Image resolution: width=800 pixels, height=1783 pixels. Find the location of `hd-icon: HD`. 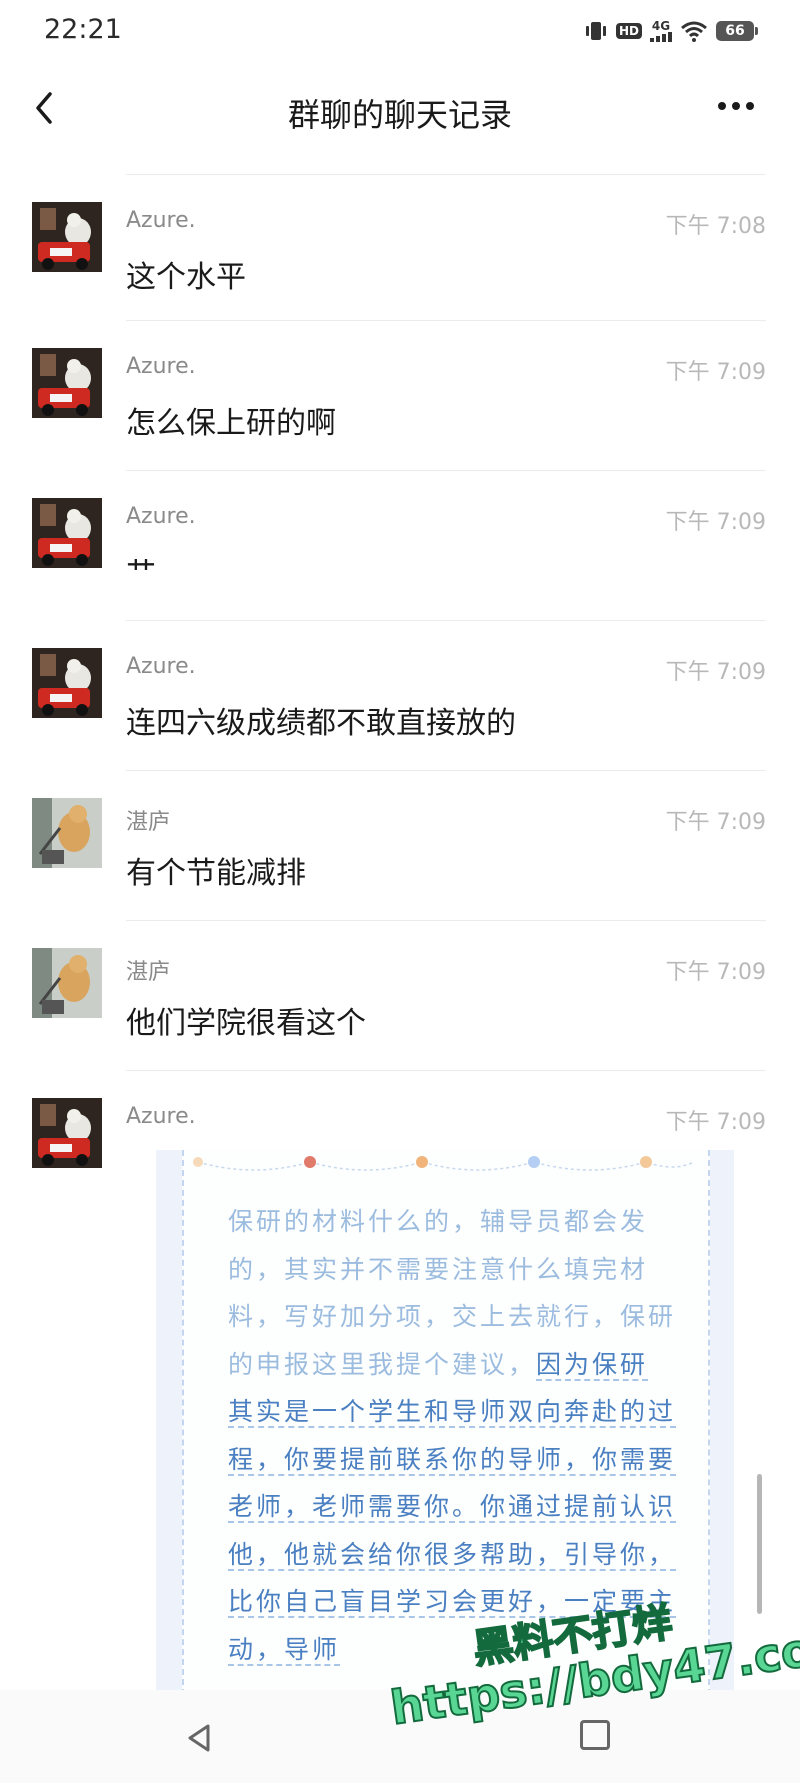

hd-icon: HD is located at coordinates (628, 31).